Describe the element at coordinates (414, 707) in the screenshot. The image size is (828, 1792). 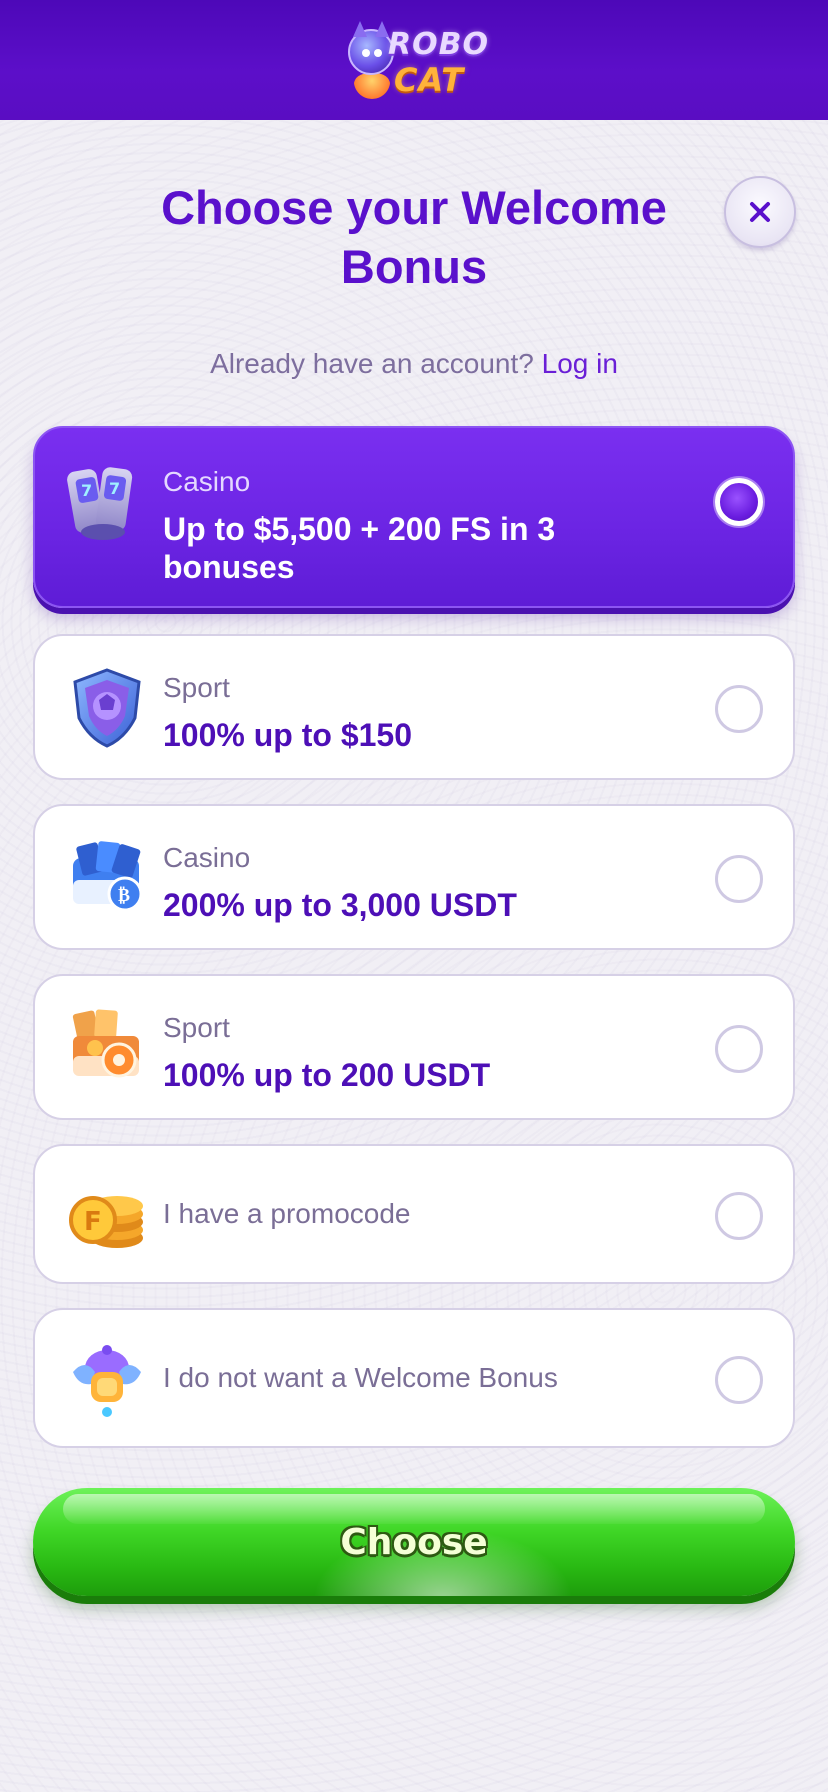
I see `bonus-option-sport-150: Sport 100% up to $150` at that location.